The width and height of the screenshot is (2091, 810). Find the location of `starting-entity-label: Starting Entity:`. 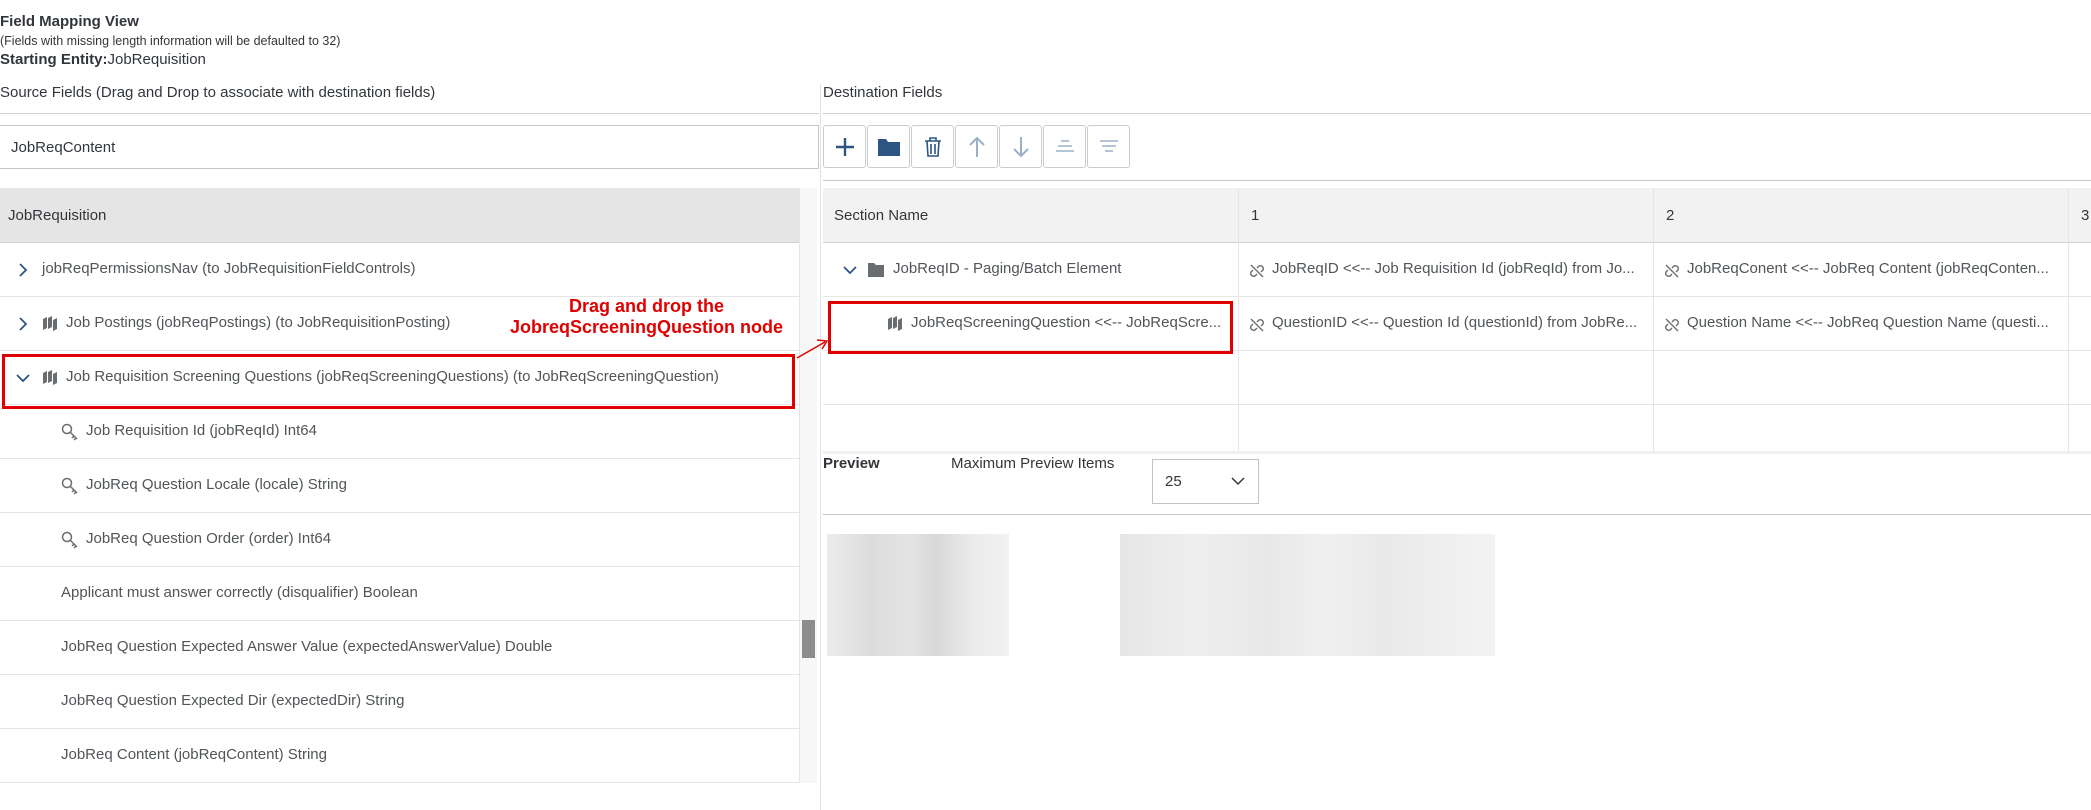

starting-entity-label: Starting Entity: is located at coordinates (54, 59).